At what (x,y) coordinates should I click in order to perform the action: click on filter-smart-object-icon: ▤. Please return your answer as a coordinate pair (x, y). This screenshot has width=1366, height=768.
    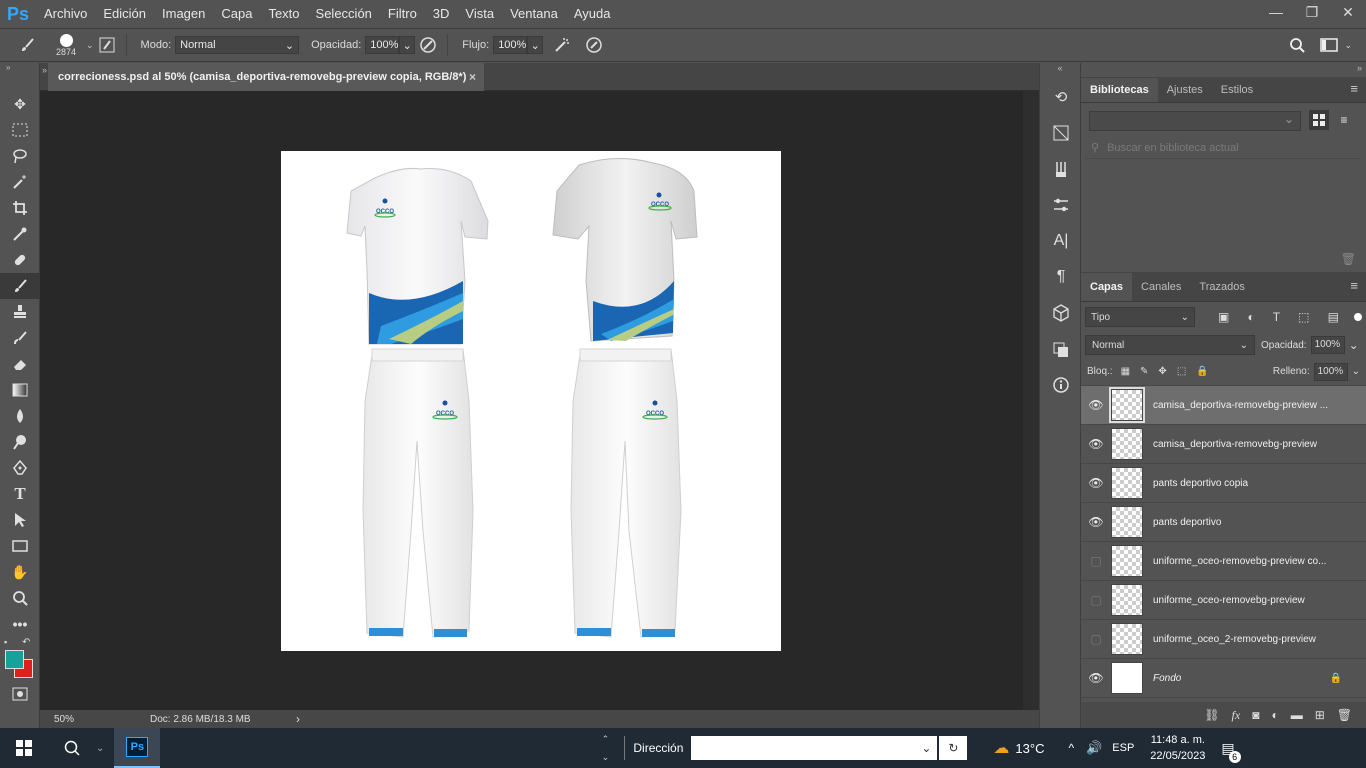
    Looking at the image, I should click on (1333, 317).